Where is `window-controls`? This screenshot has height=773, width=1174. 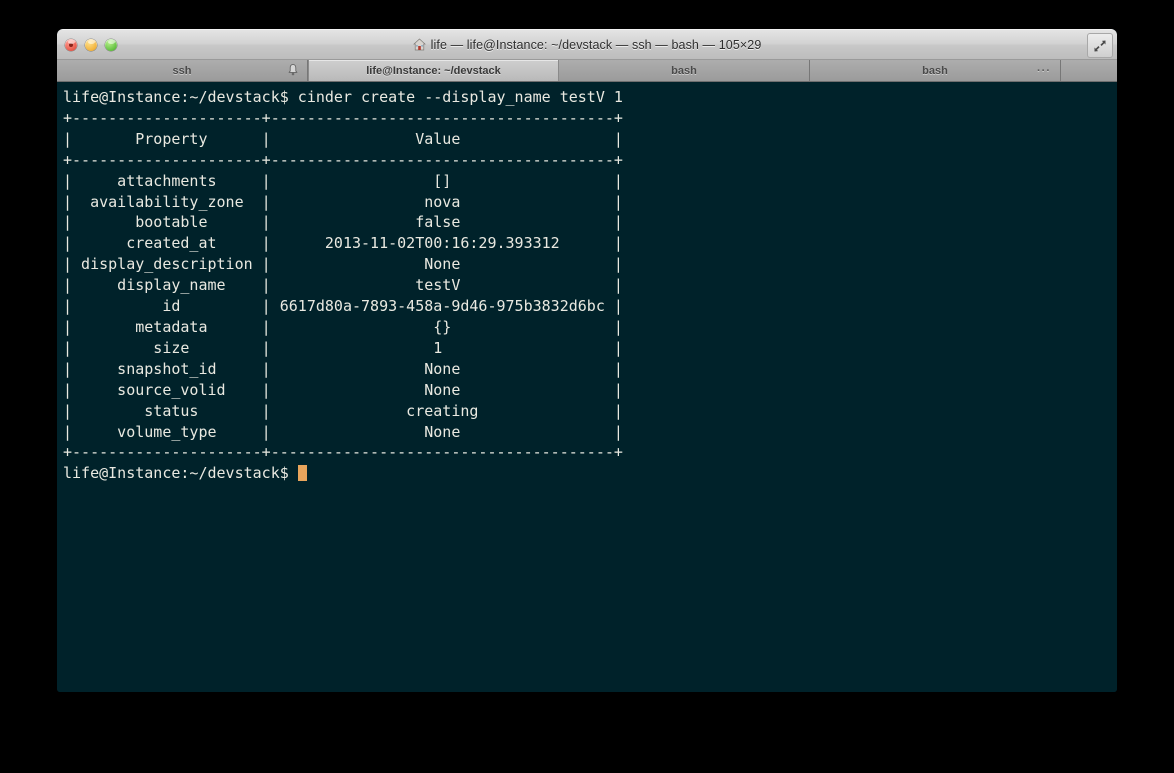 window-controls is located at coordinates (91, 44).